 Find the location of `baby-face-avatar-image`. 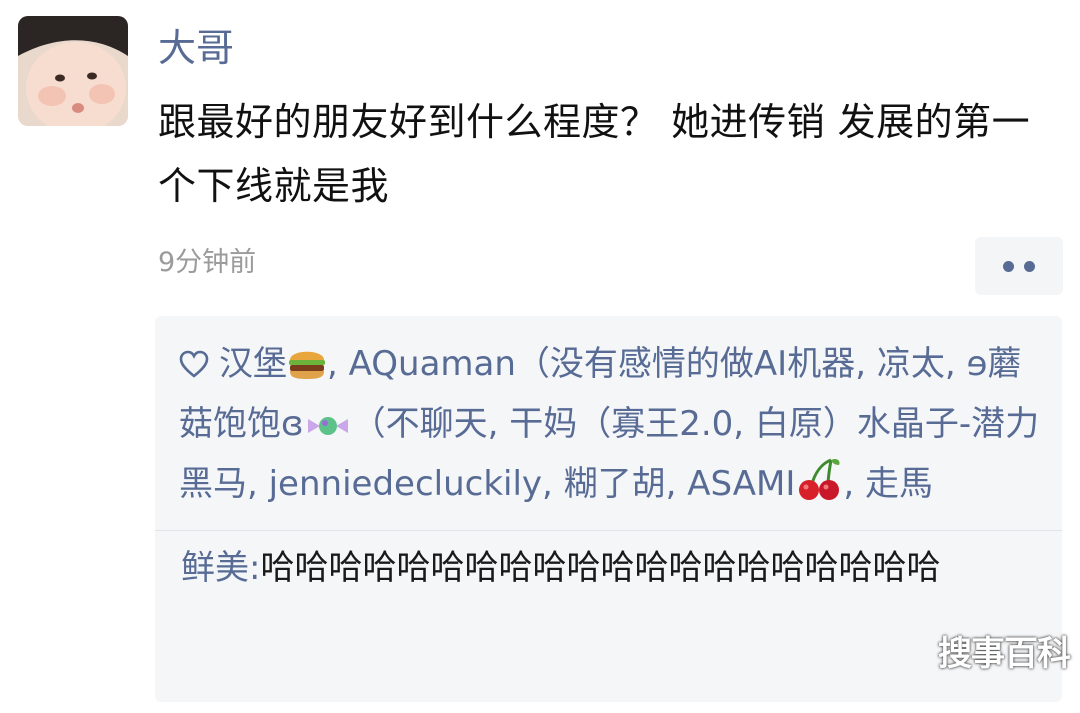

baby-face-avatar-image is located at coordinates (73, 71).